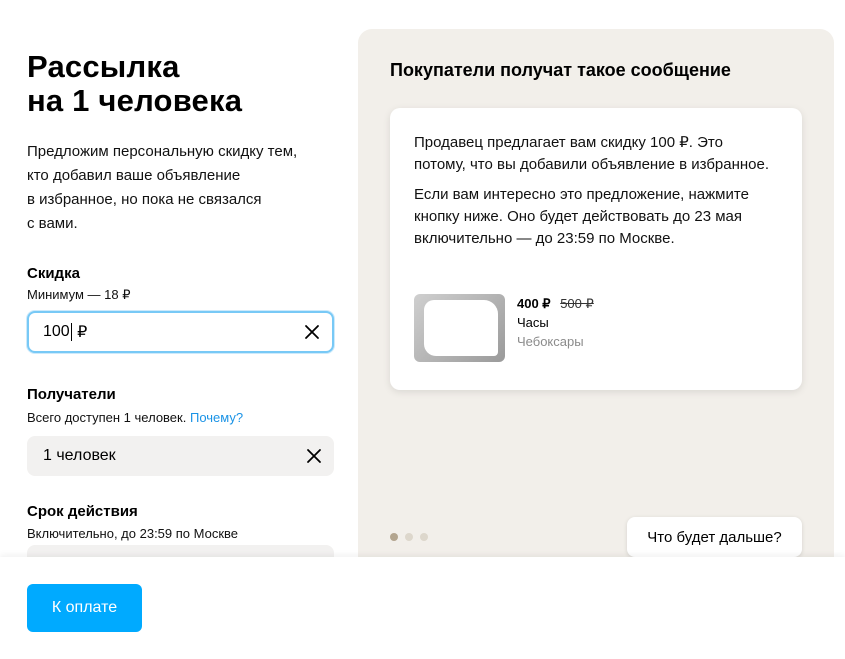 The height and width of the screenshot is (659, 845). I want to click on validity-hint: Включительно, до 23:59 по Москве, so click(133, 533).